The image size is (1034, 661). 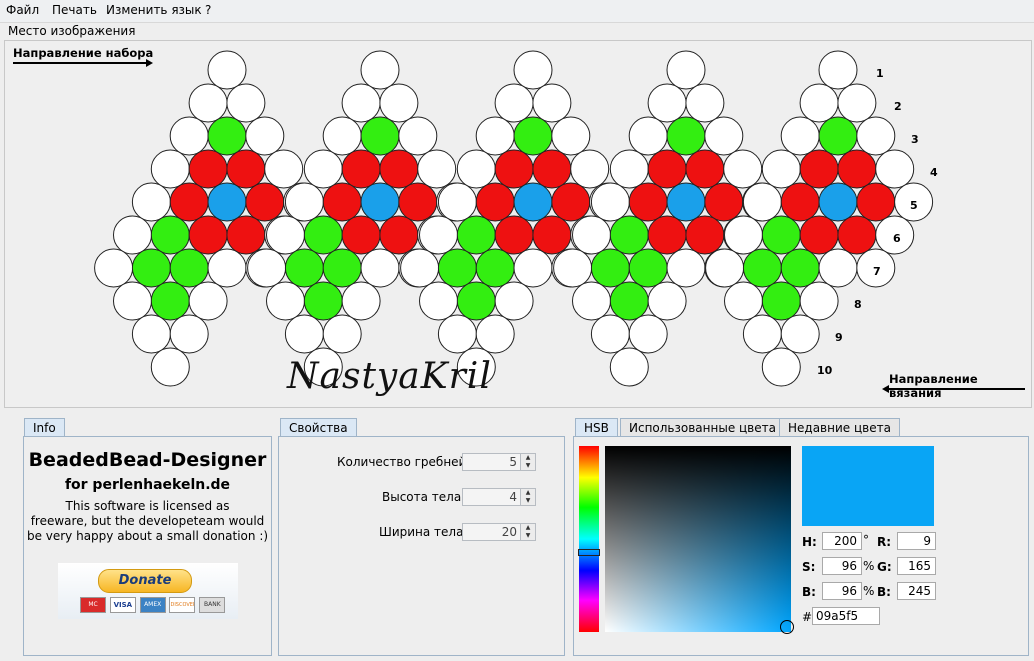 What do you see at coordinates (839, 427) in the screenshot?
I see `tab-recent-colors: Недавние цвета` at bounding box center [839, 427].